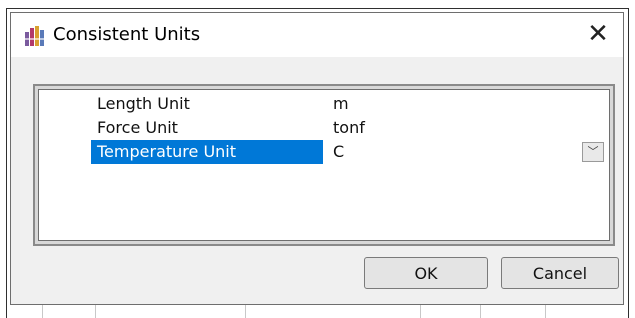 The image size is (635, 318). I want to click on temperature-unit-value: C, so click(339, 151).